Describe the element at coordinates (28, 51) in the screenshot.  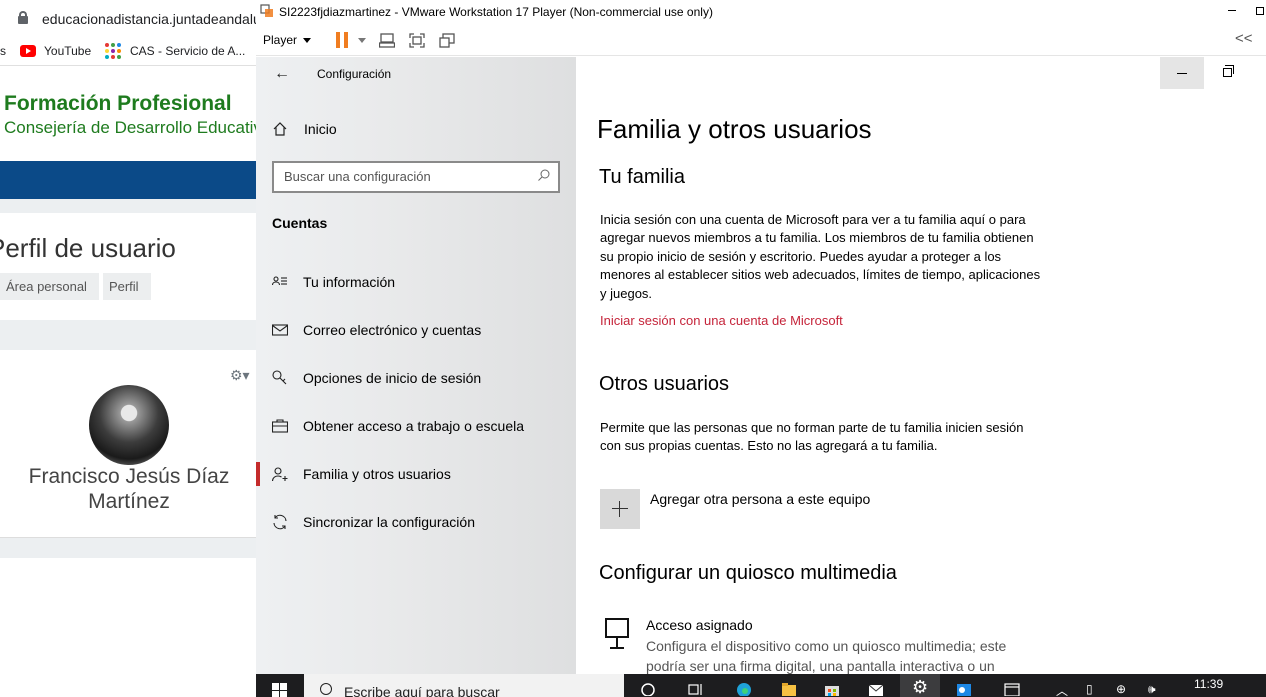
I see `youtube-icon` at that location.